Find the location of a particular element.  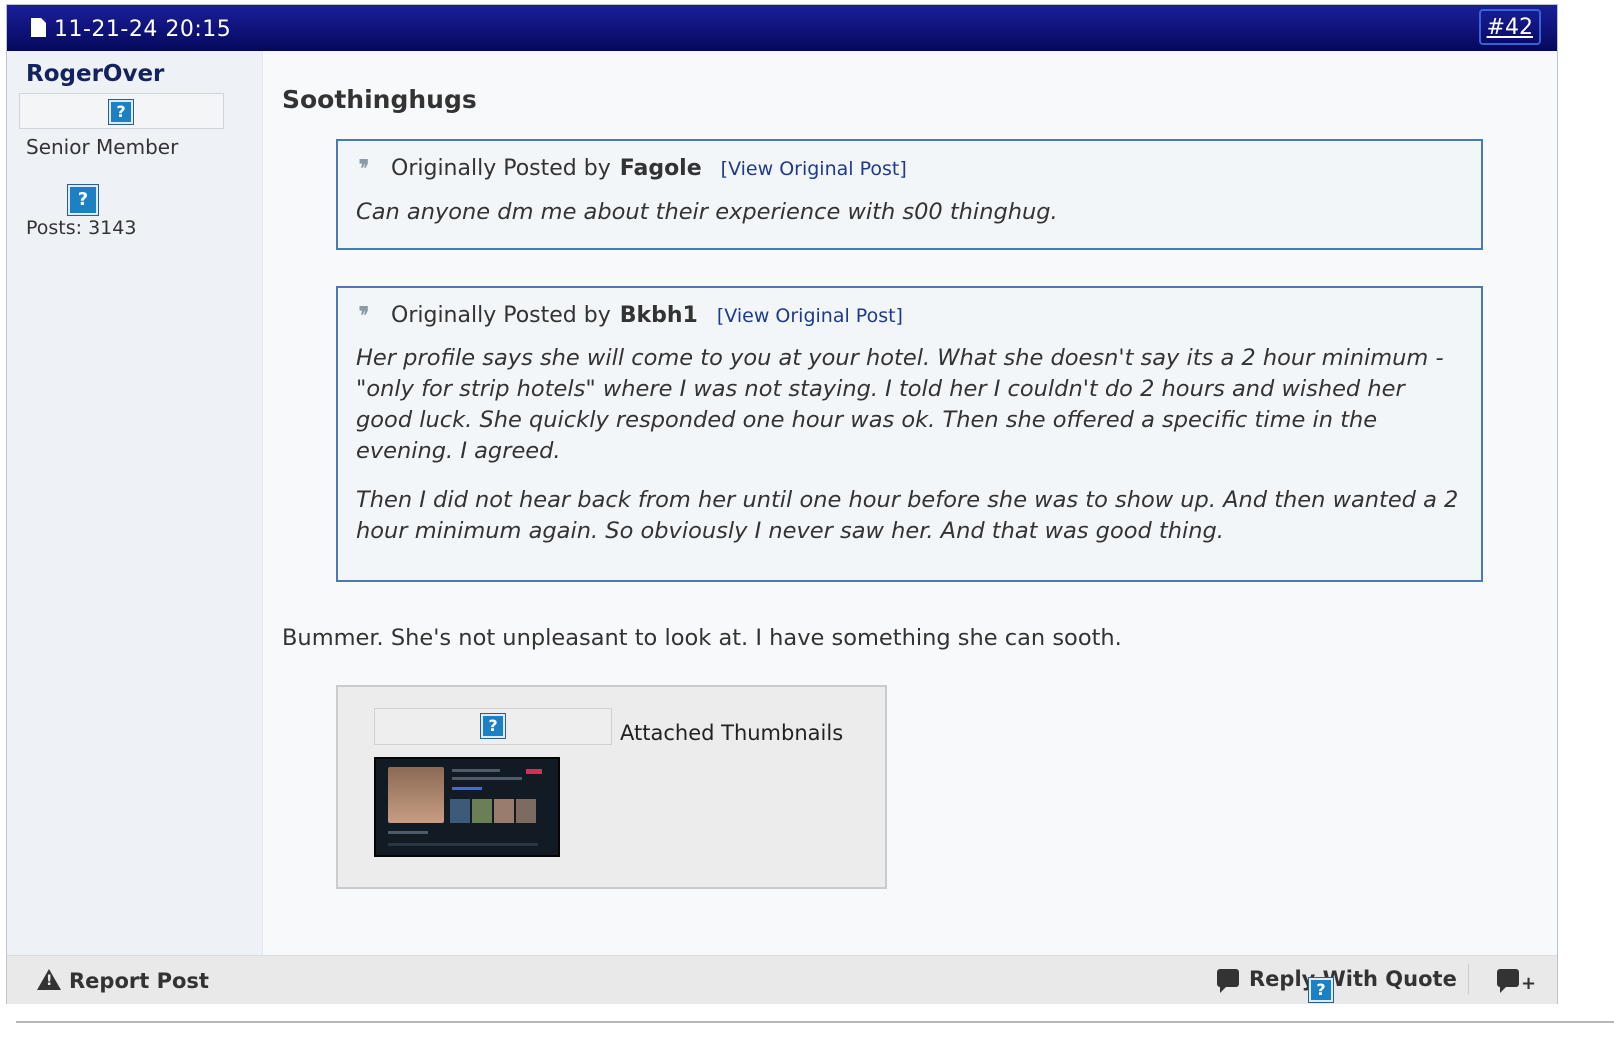

post-date: 11-21-24 20:15 is located at coordinates (143, 29).